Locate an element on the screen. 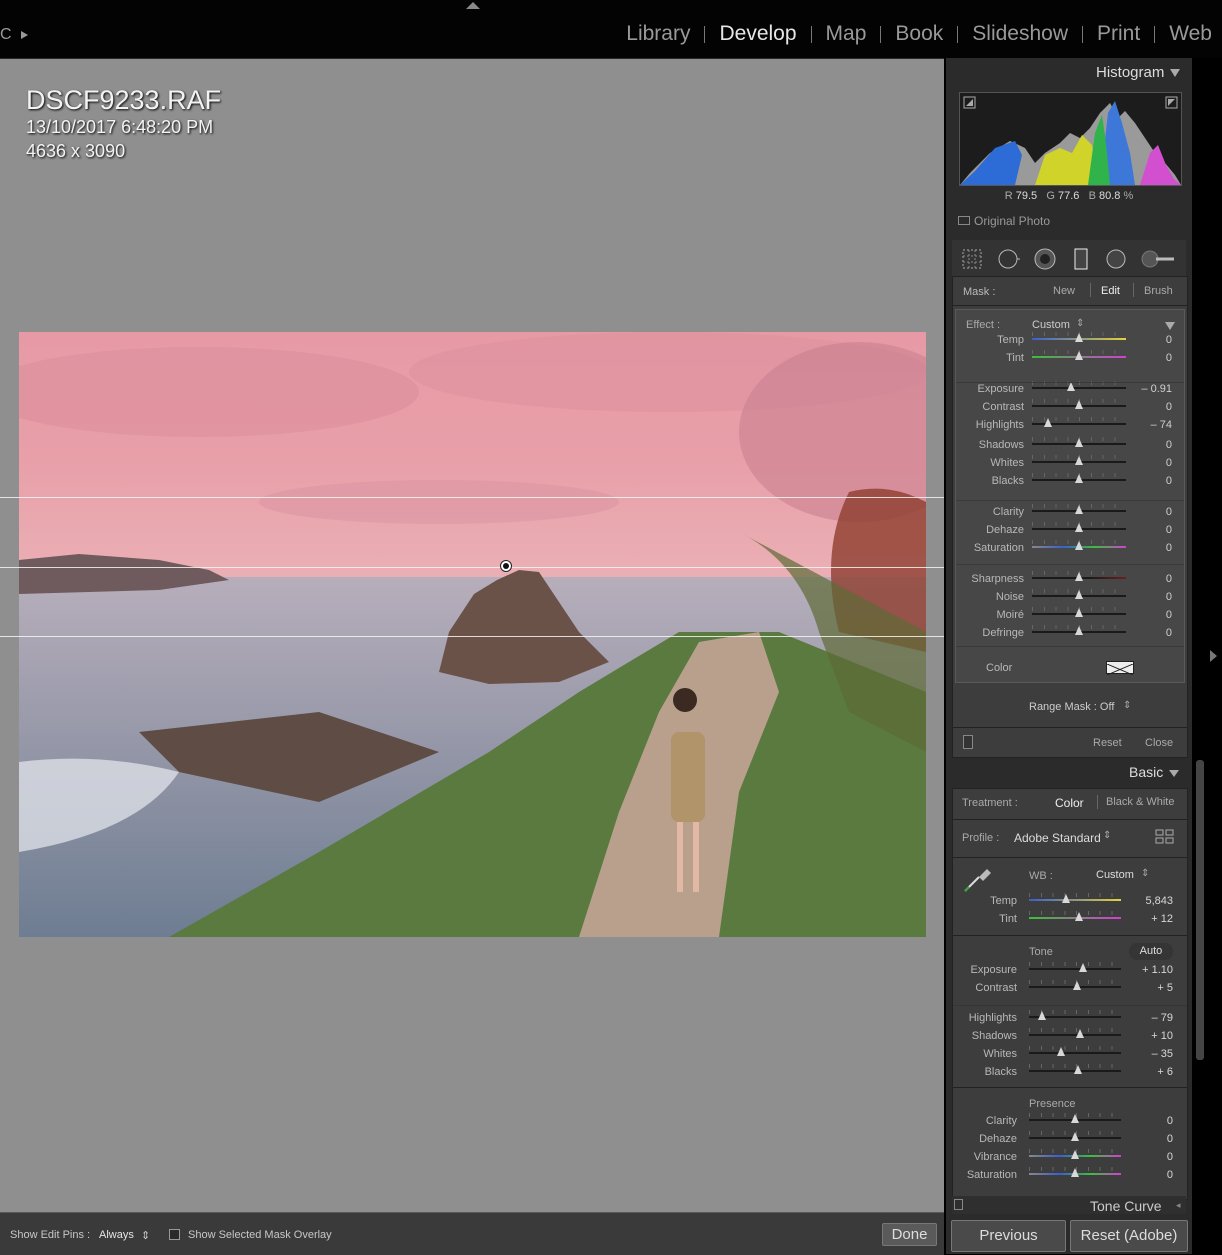 The height and width of the screenshot is (1255, 1222). slider-moir: Moiré 0 is located at coordinates (1070, 616).